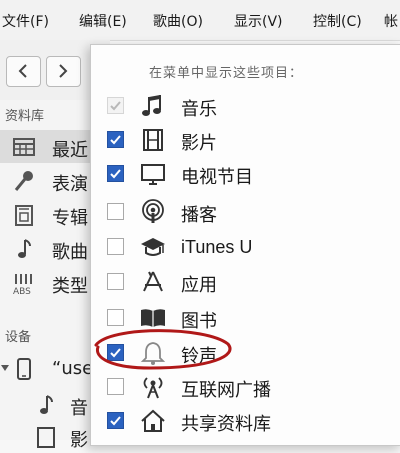  I want to click on chevron-left-icon, so click(22, 71).